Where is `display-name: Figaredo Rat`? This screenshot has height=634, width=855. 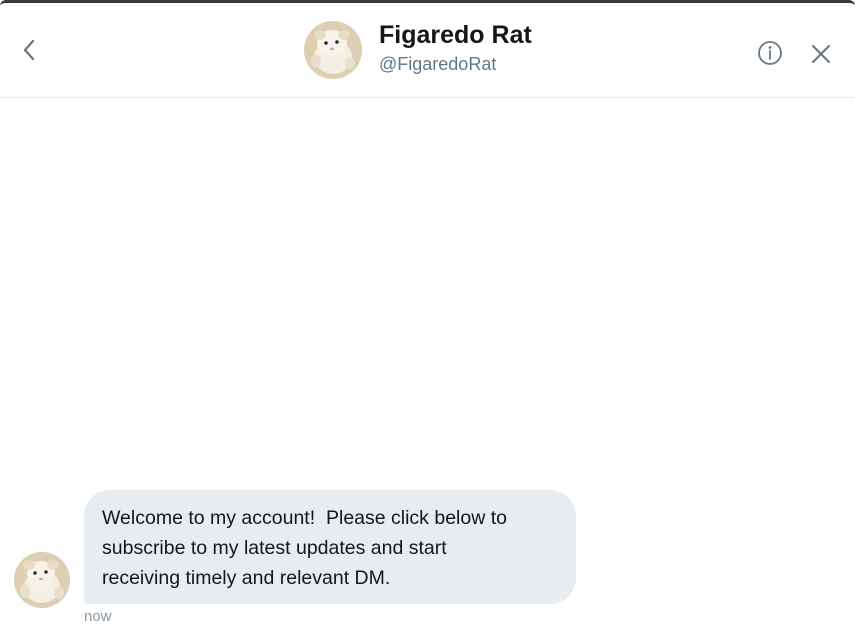
display-name: Figaredo Rat is located at coordinates (455, 35).